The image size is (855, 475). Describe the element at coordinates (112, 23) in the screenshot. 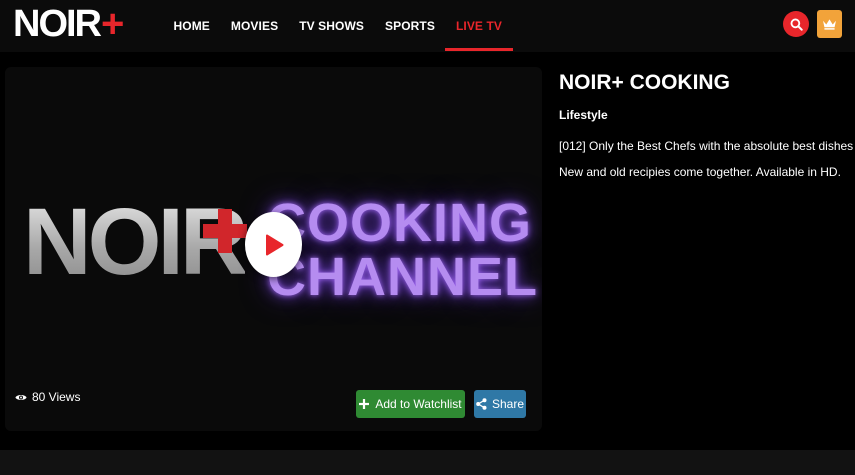

I see `logo-plus: +` at that location.